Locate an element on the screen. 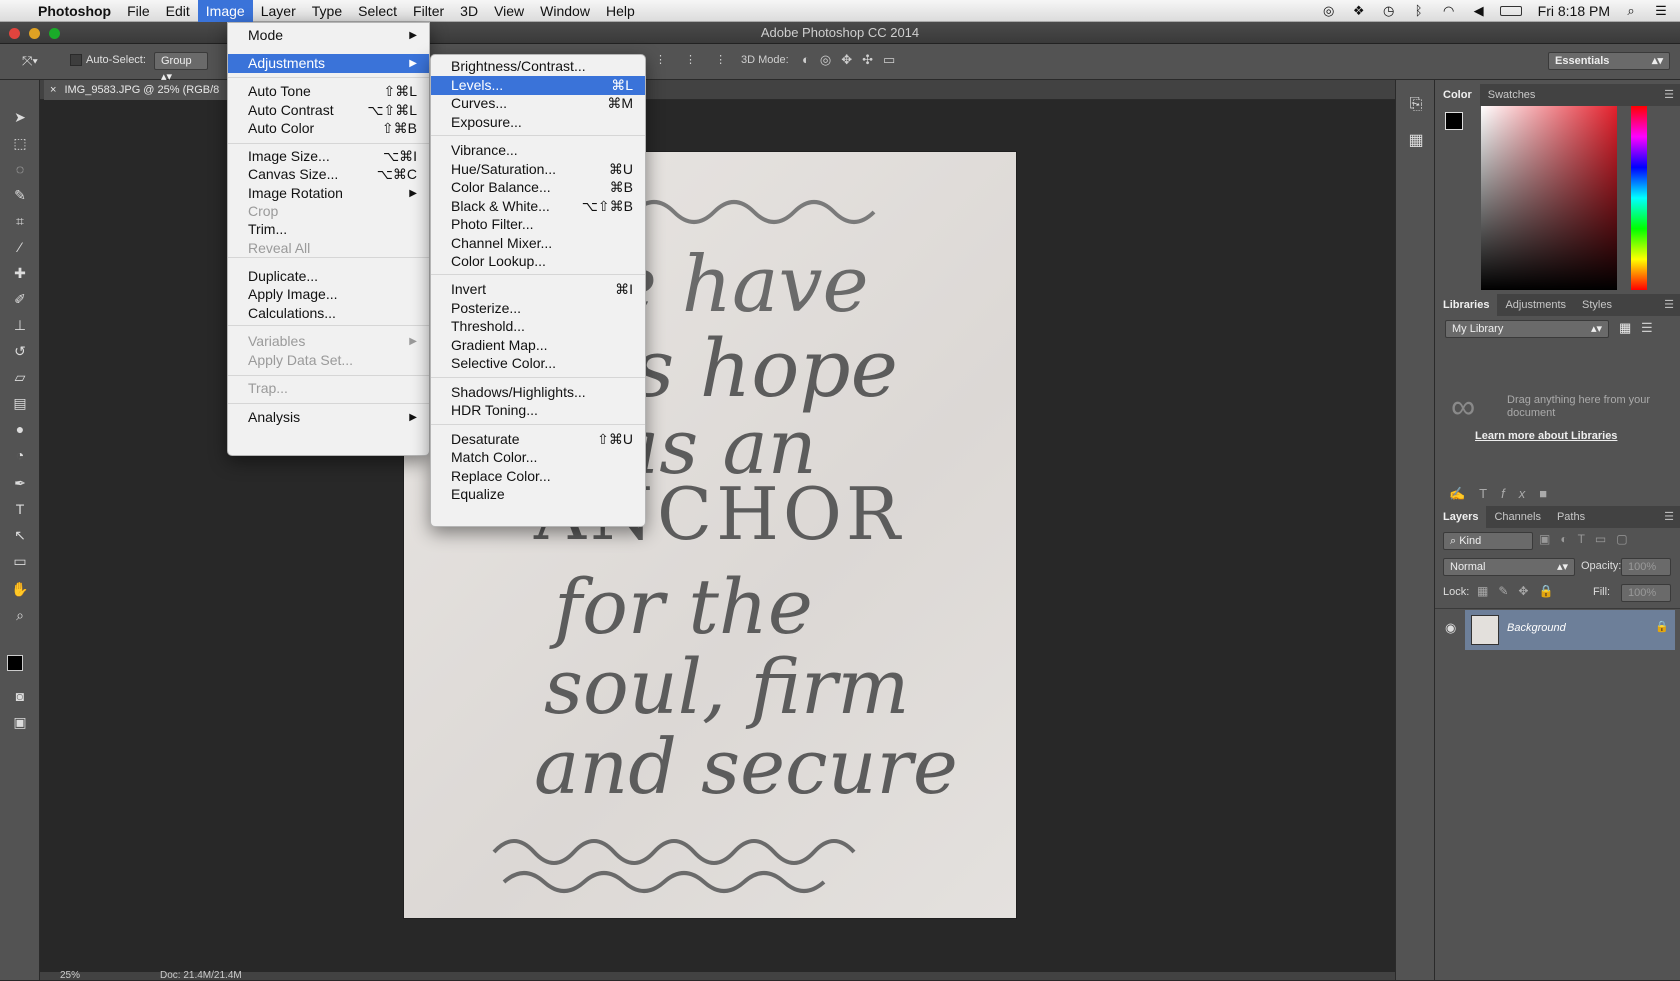 This screenshot has height=981, width=1680. blend-mode-select: Normal ▴▾ is located at coordinates (1509, 567).